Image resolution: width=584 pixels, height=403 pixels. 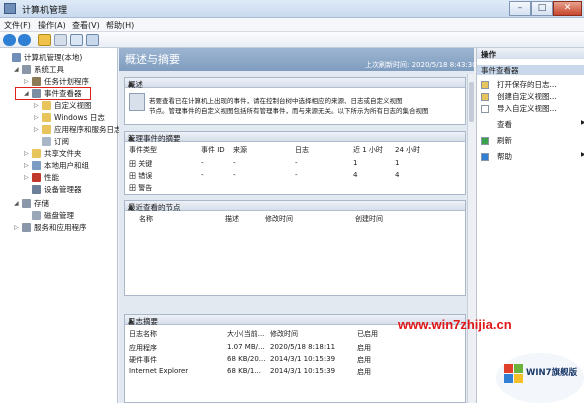 I want to click on tree-node-label: 本地用户和组, so click(x=66, y=165).